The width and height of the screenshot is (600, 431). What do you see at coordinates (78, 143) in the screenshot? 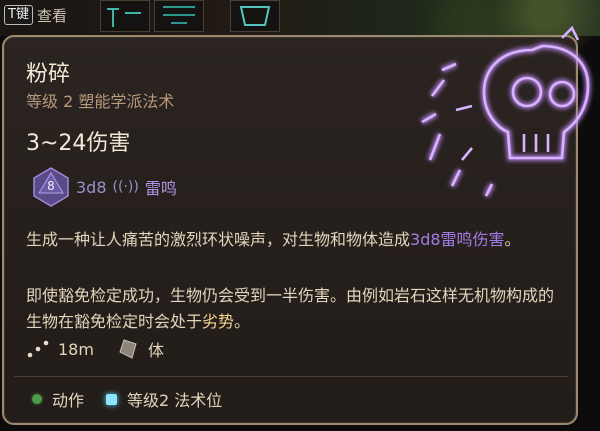
I see `spell-damage: 3~24伤害` at bounding box center [78, 143].